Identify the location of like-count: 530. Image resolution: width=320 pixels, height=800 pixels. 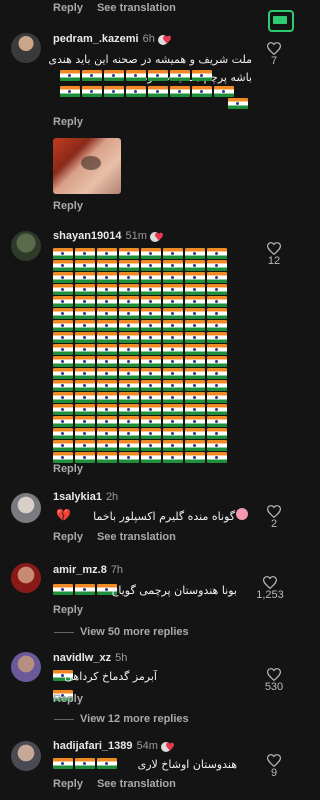
(274, 687).